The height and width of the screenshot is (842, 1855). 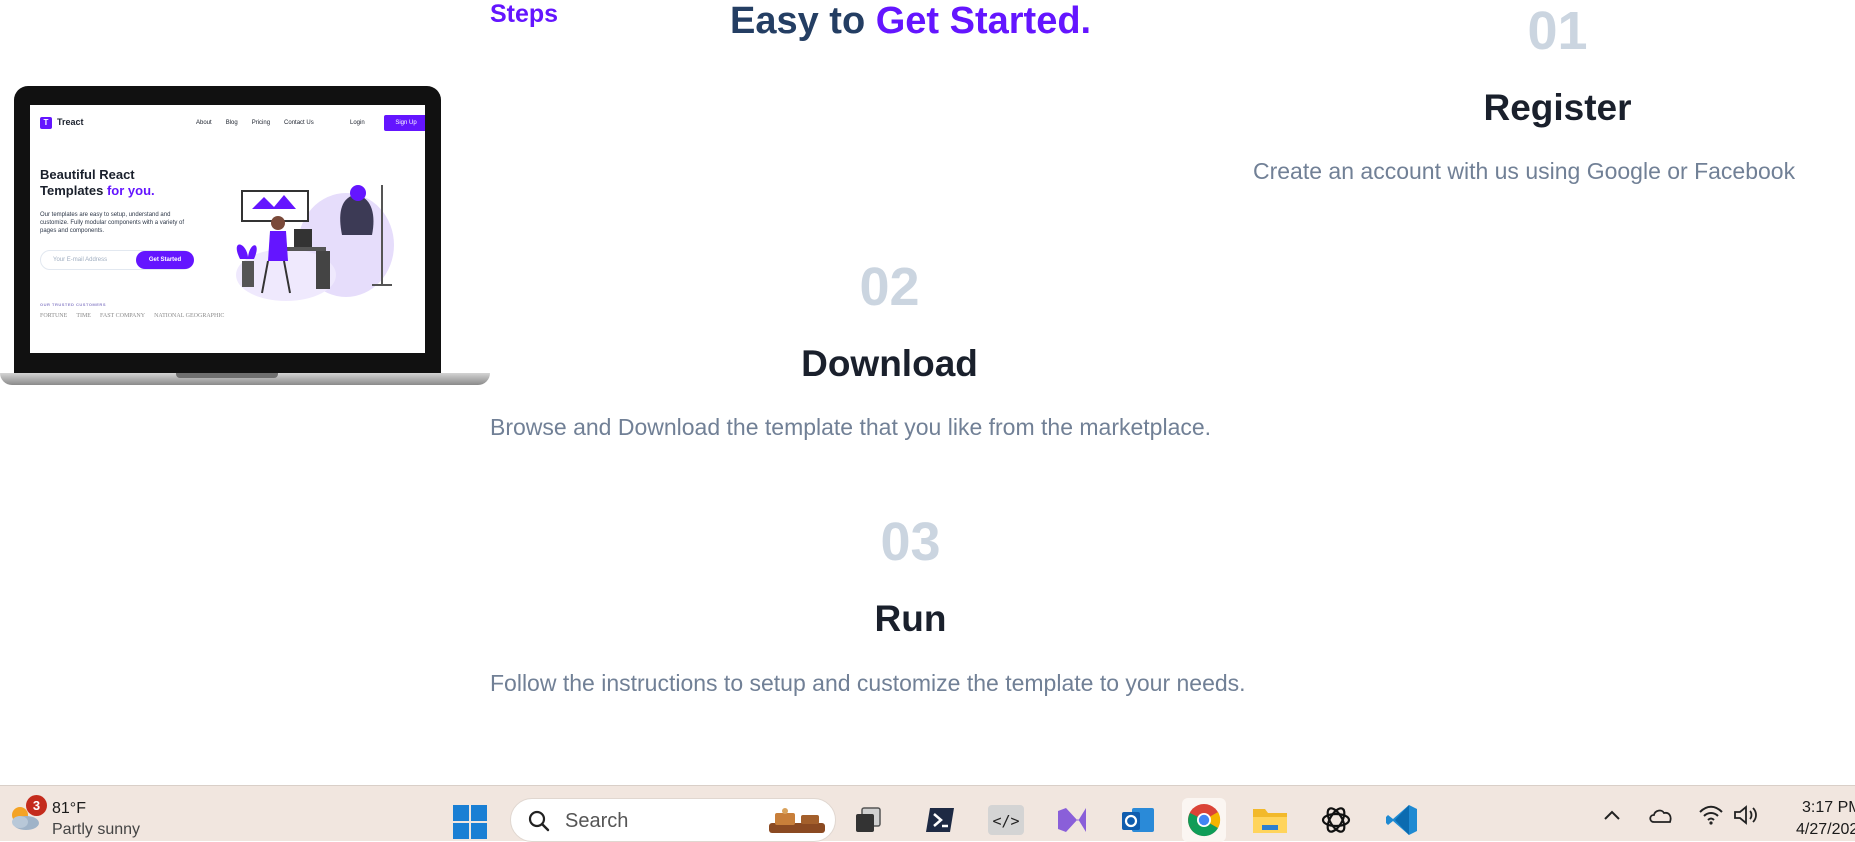 I want to click on weather-temperature: 81°F, so click(x=69, y=808).